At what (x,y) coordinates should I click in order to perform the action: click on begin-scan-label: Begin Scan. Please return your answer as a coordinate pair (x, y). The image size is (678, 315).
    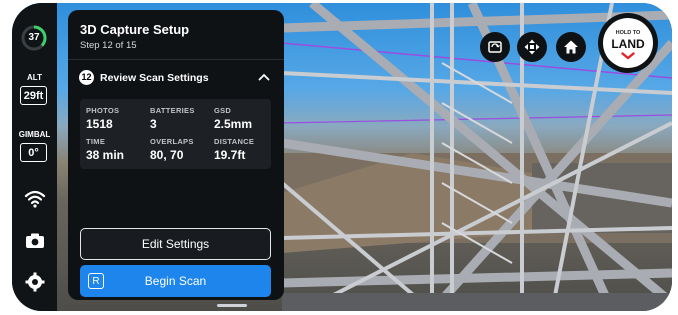
    Looking at the image, I should click on (175, 281).